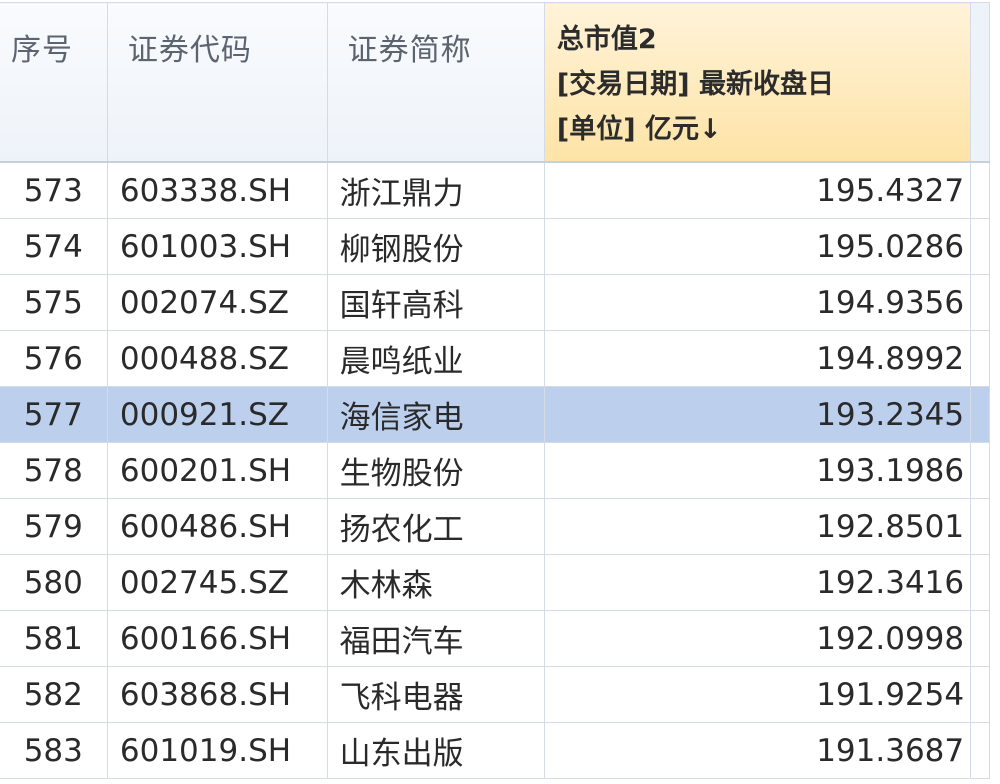  What do you see at coordinates (217, 470) in the screenshot?
I see `cell-security-code: 600201.SH` at bounding box center [217, 470].